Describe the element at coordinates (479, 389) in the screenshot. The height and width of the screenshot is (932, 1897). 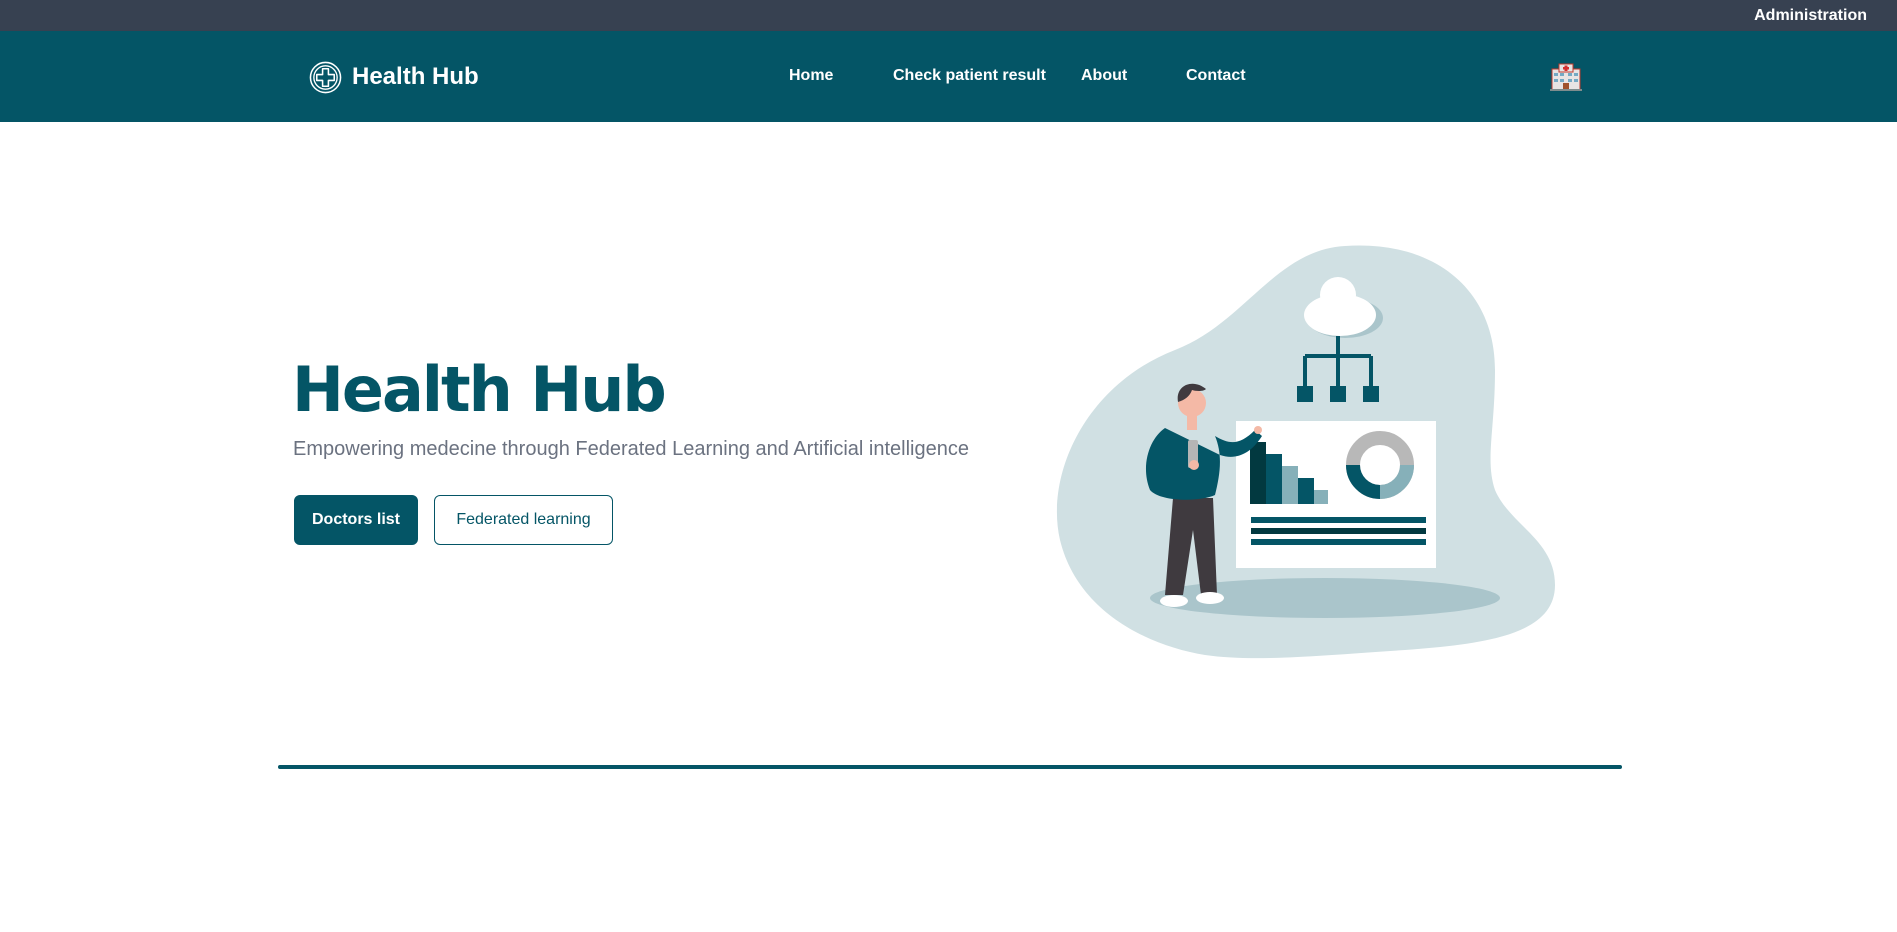
I see `hero-title: Health Hub` at that location.